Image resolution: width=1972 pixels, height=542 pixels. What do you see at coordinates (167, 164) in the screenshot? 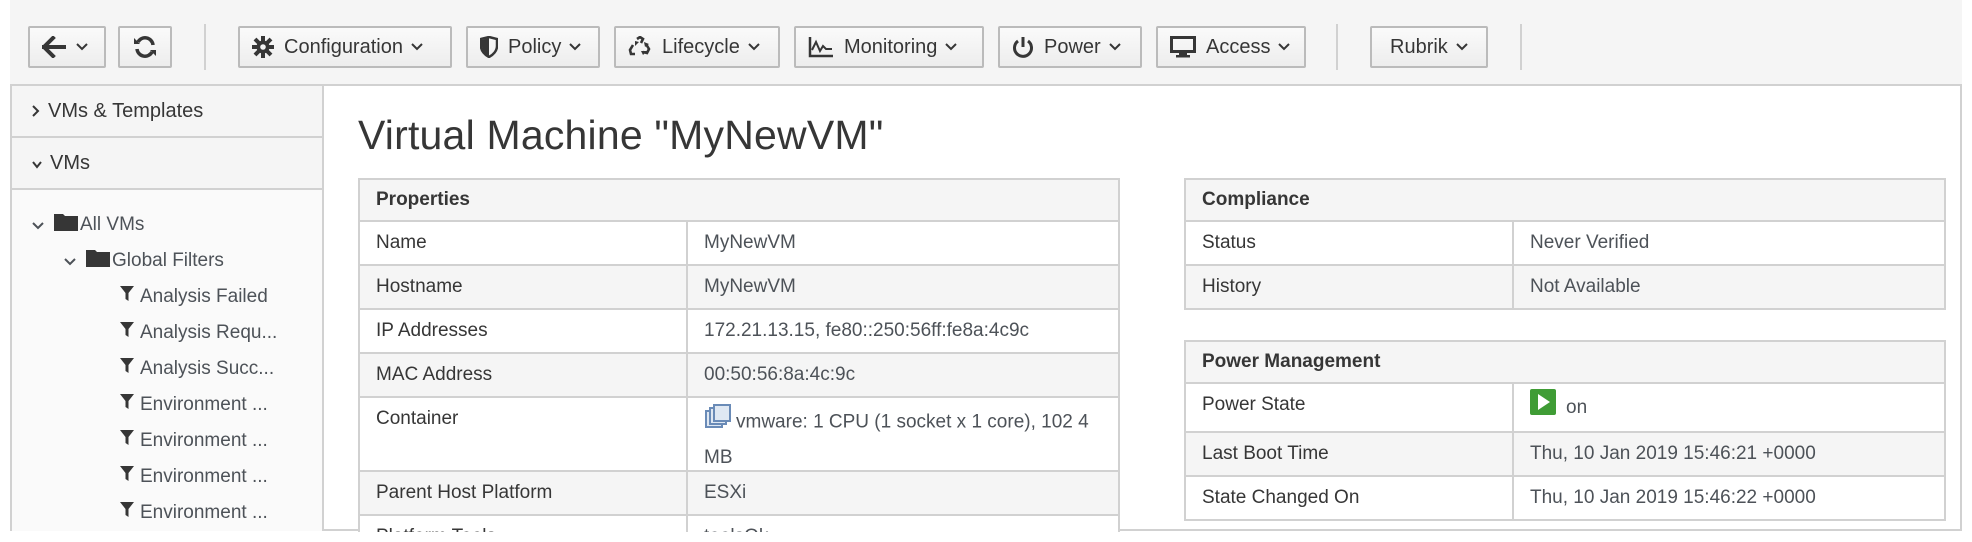
I see `accordion-vms: VMs` at bounding box center [167, 164].